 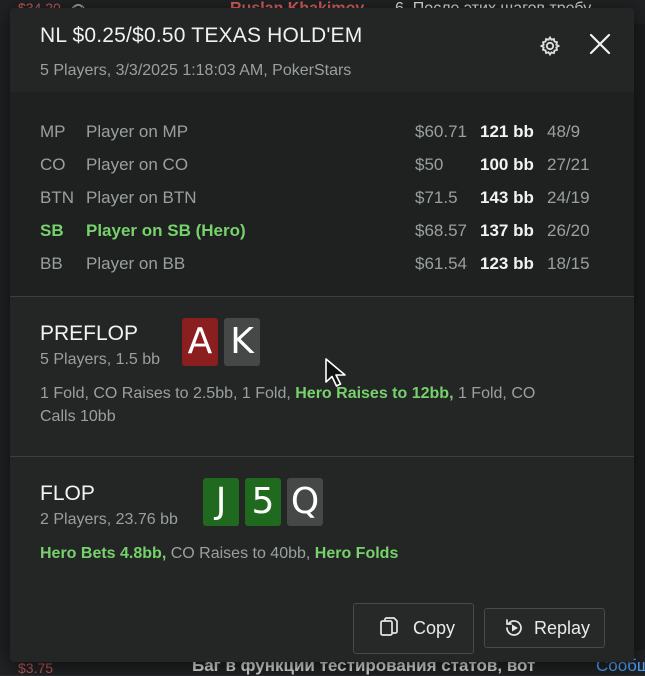 I want to click on hero-action: Hero Raises to 12bb,, so click(x=374, y=393).